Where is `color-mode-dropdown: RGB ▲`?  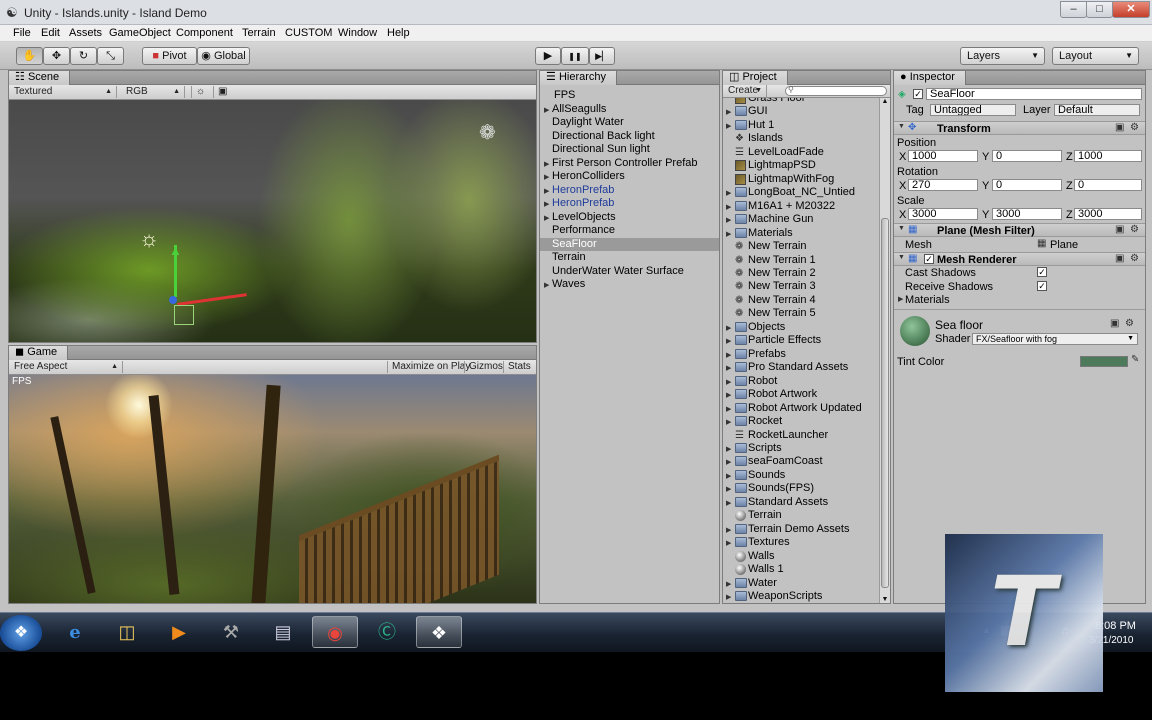
color-mode-dropdown: RGB ▲ is located at coordinates (153, 92).